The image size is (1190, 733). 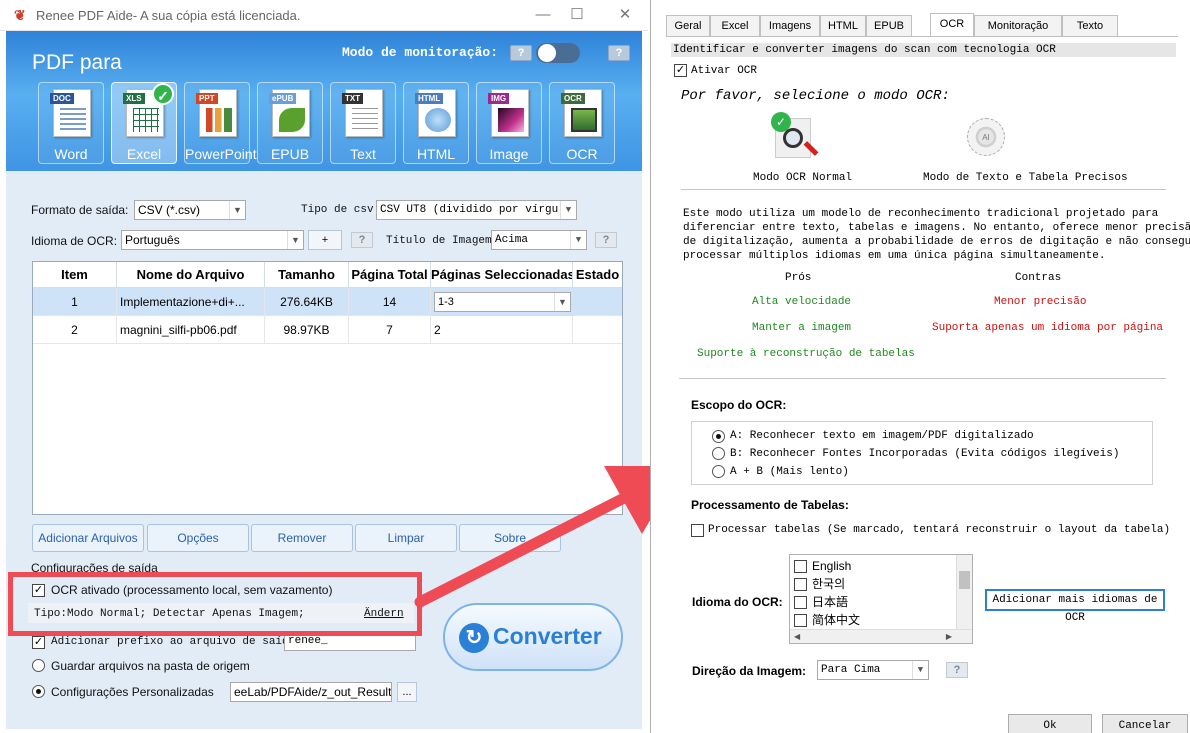 I want to click on table-cell-status, so click(x=597, y=302).